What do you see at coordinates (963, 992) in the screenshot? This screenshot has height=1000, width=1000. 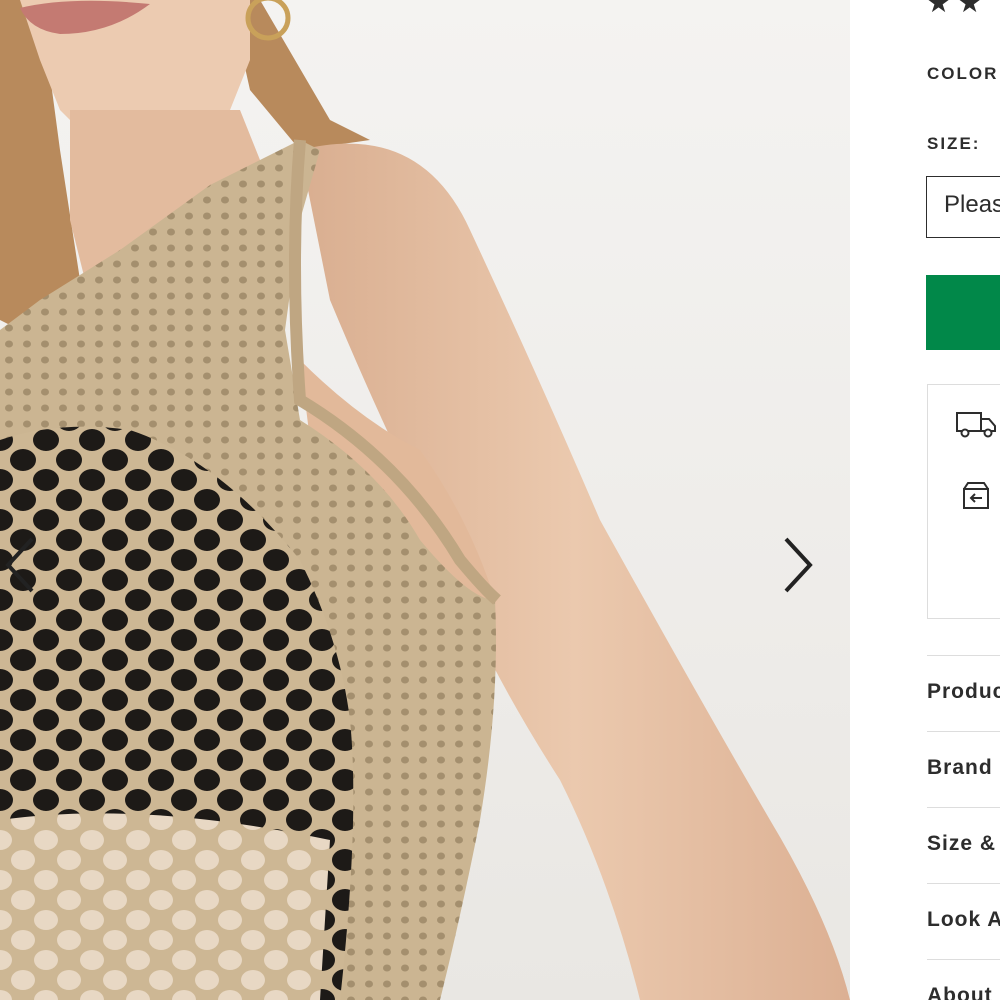 I see `accordion-label: About Me` at bounding box center [963, 992].